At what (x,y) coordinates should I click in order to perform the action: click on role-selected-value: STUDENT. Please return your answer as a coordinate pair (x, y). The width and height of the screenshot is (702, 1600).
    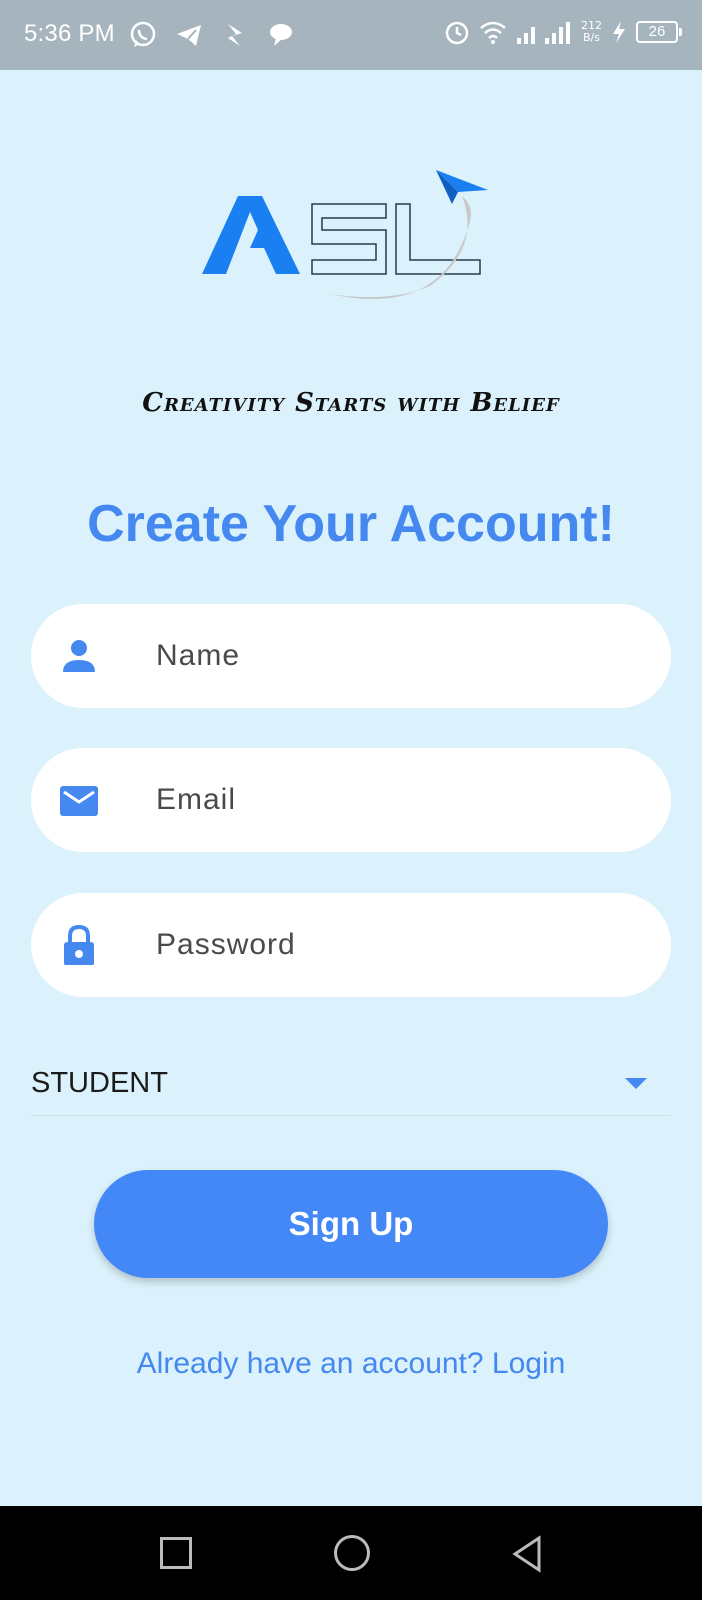
    Looking at the image, I should click on (99, 1083).